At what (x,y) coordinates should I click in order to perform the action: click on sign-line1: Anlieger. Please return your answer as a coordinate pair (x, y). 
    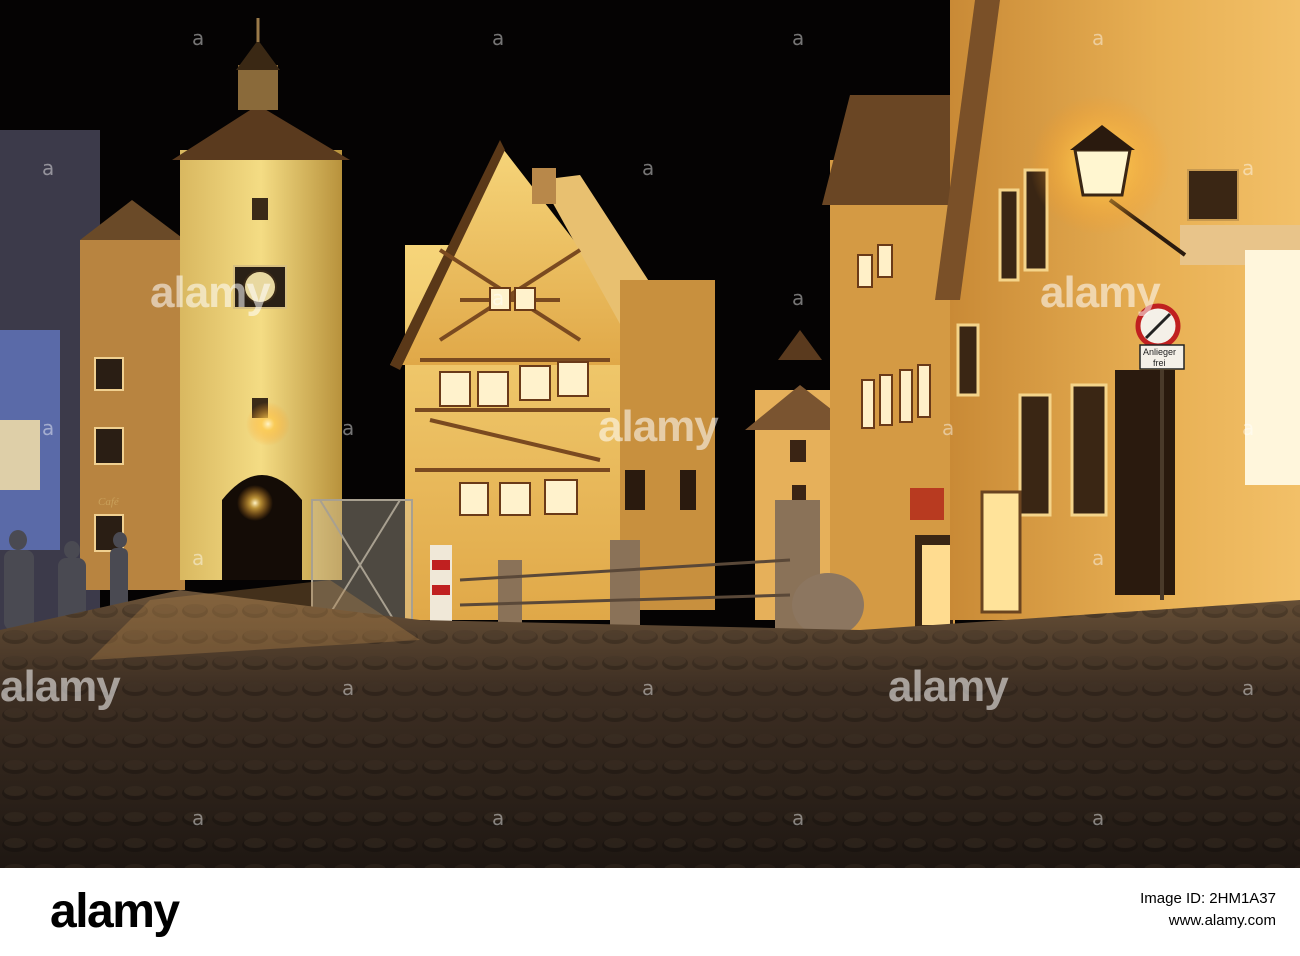
    Looking at the image, I should click on (1159, 352).